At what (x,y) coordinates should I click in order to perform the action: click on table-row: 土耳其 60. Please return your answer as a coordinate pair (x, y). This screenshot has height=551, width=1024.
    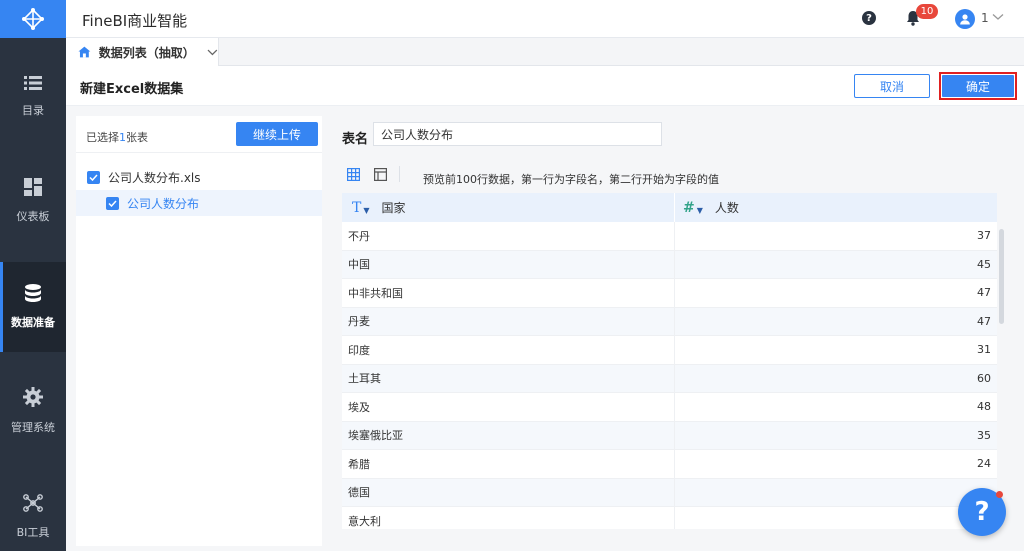
    Looking at the image, I should click on (669, 378).